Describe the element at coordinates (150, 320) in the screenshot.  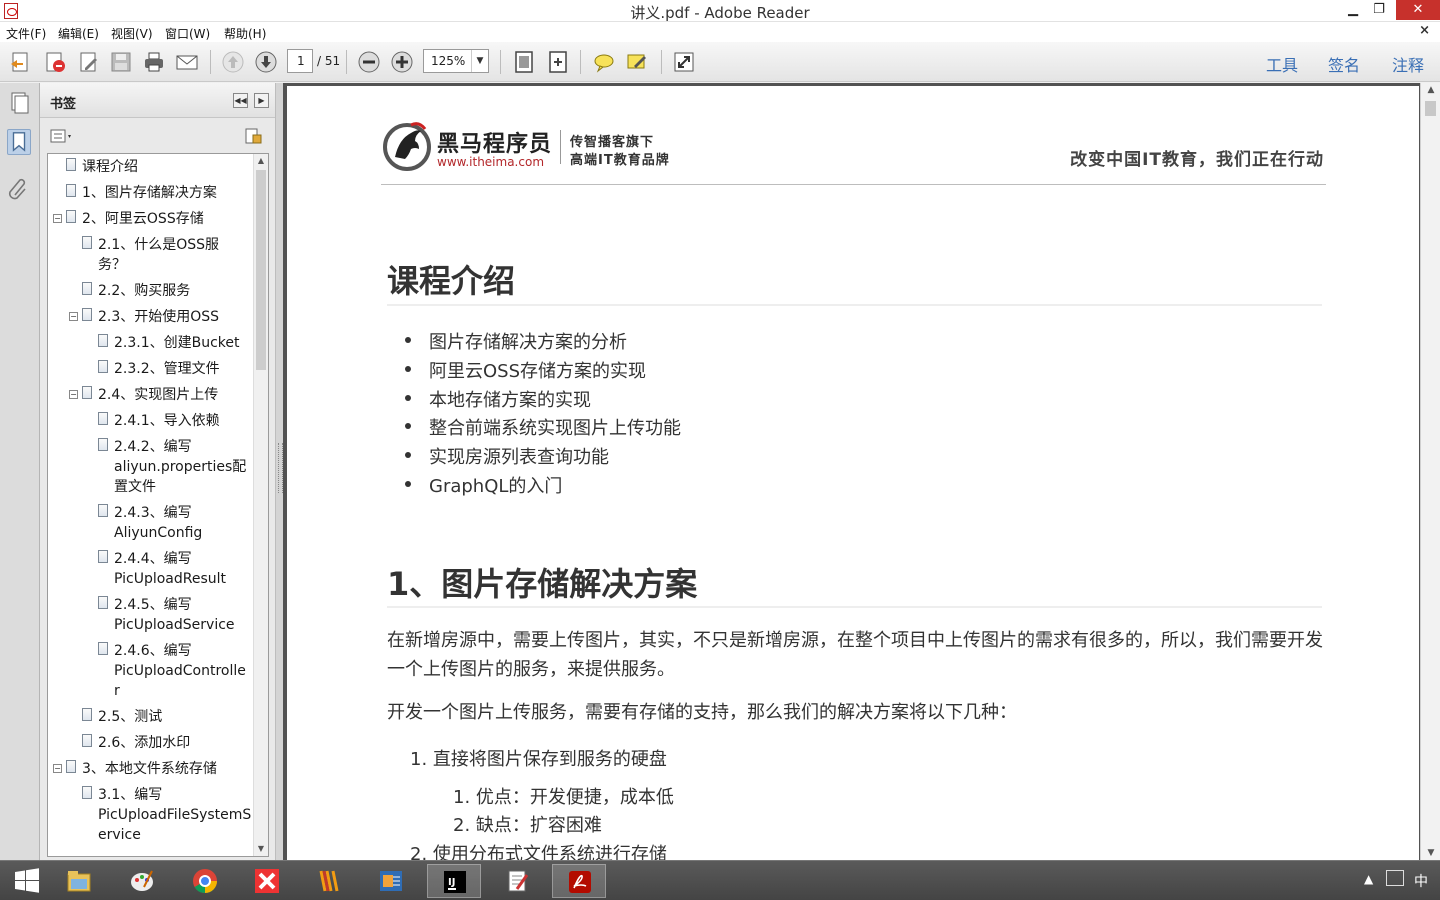
I see `bookmark-item: − 2.3、开始使用OSS` at that location.